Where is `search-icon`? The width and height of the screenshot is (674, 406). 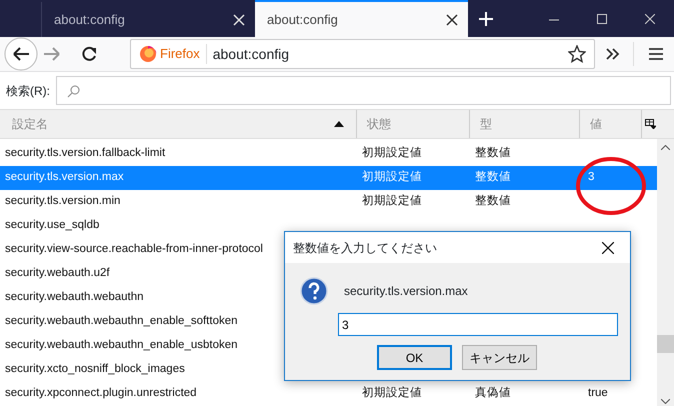
search-icon is located at coordinates (74, 91).